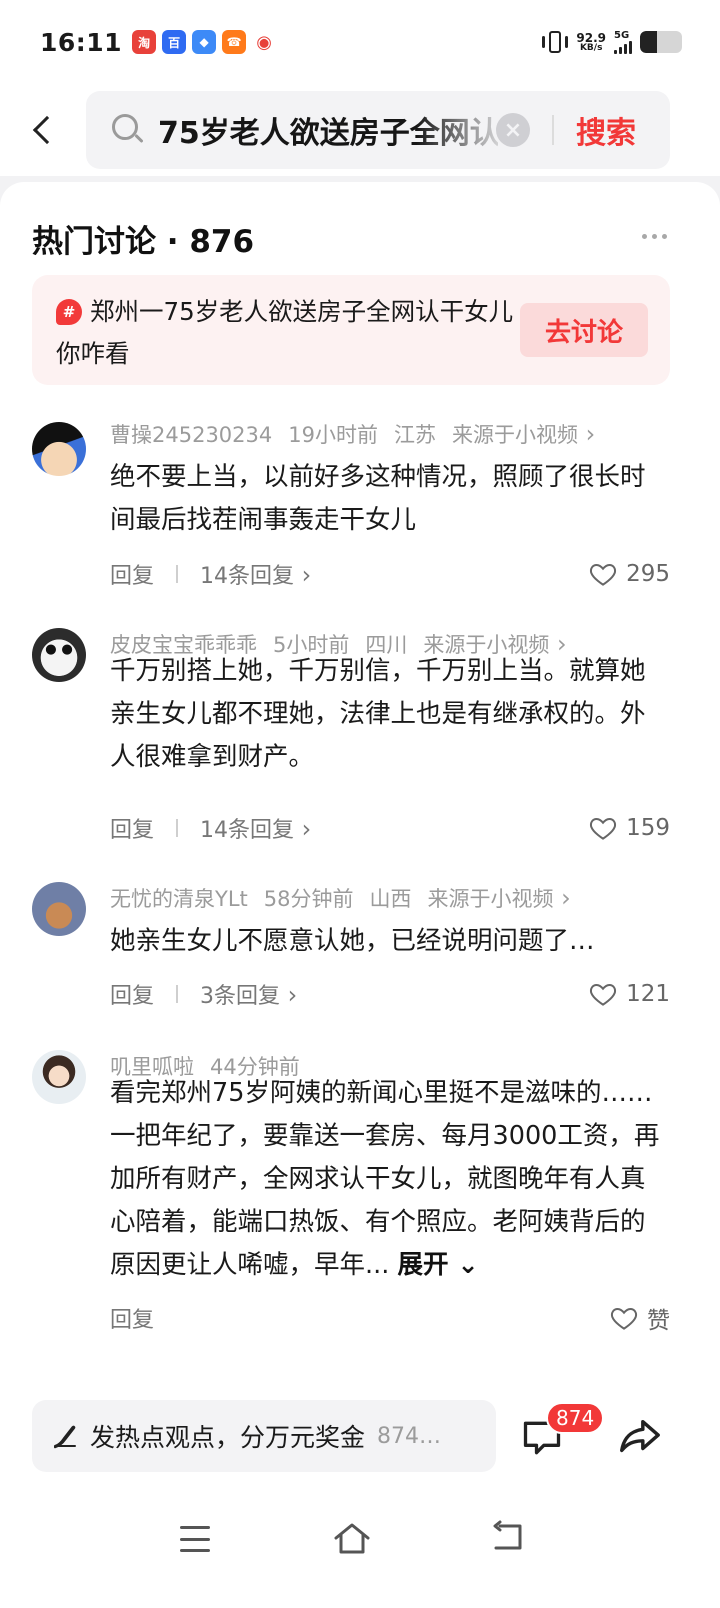  Describe the element at coordinates (648, 994) in the screenshot. I see `like-count: 121` at that location.